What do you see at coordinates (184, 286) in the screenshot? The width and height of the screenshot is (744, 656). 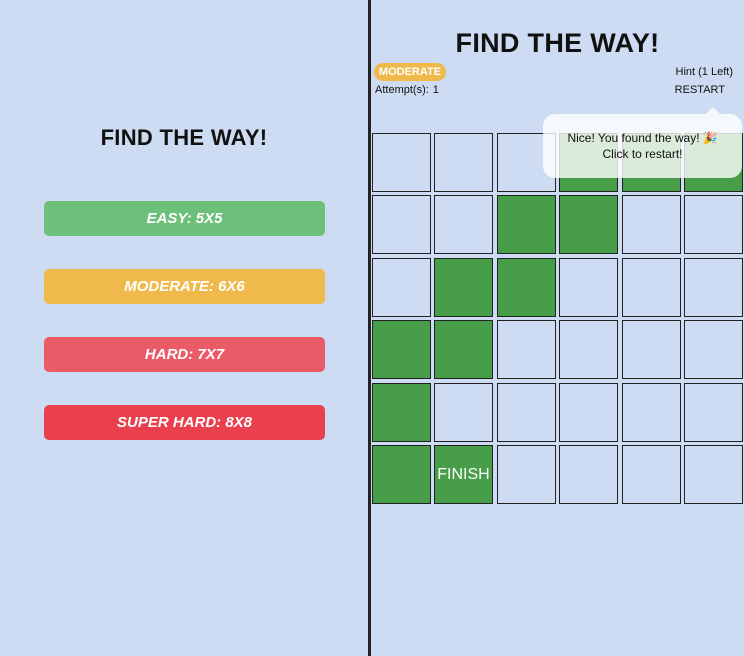 I see `moderate-level-button: MODERATE: 6X6` at bounding box center [184, 286].